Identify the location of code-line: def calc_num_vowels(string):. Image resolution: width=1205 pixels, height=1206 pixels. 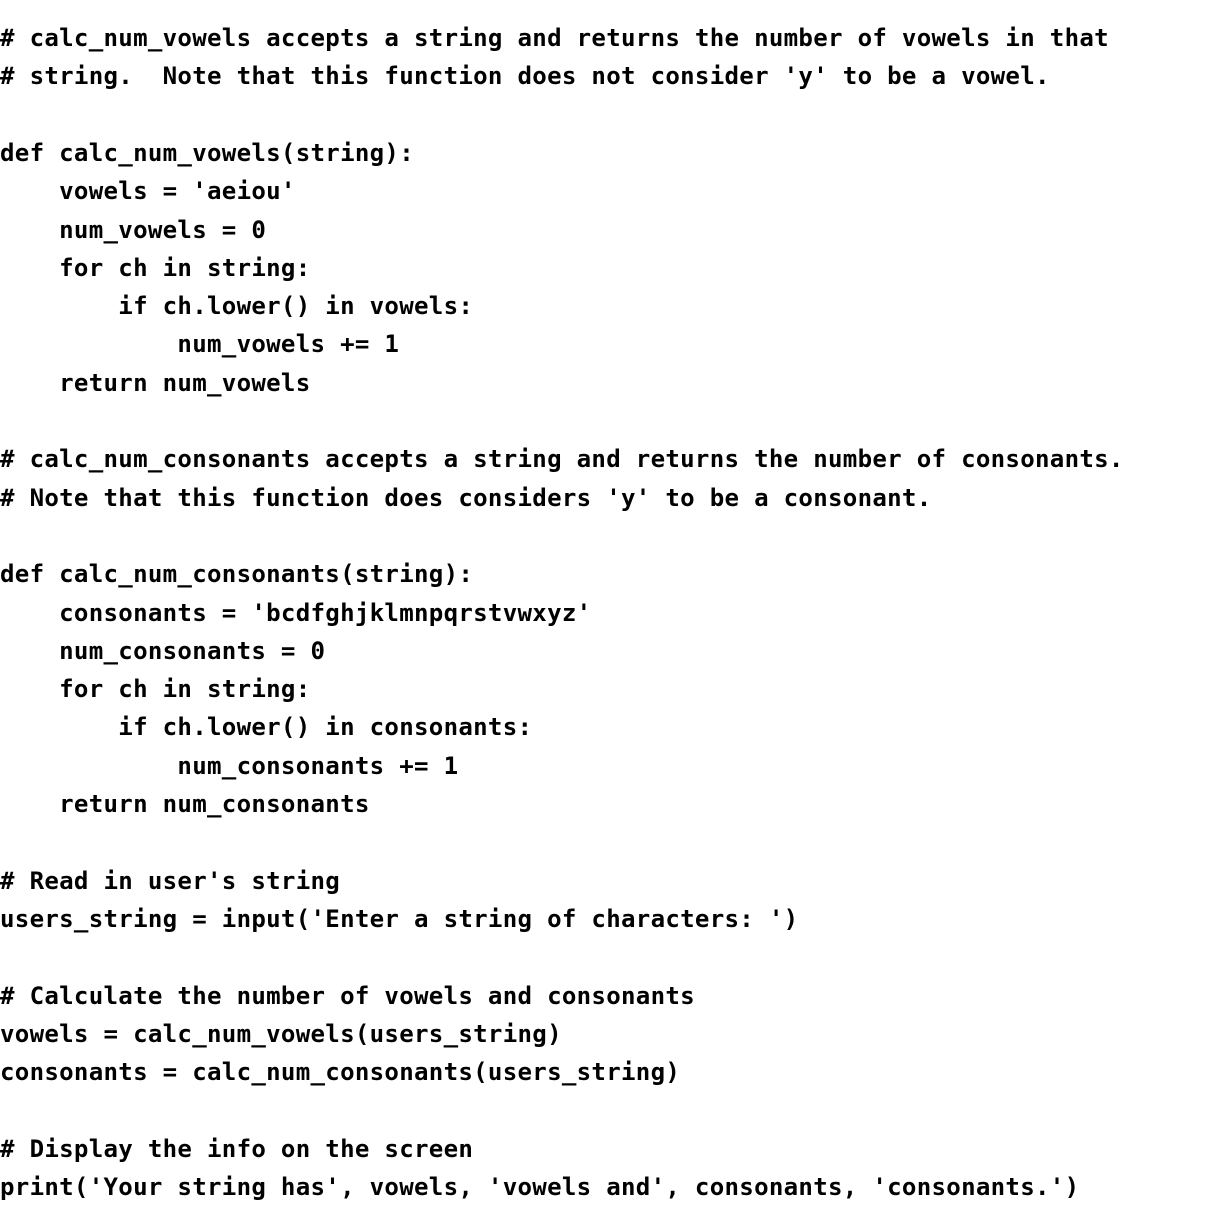
(207, 152).